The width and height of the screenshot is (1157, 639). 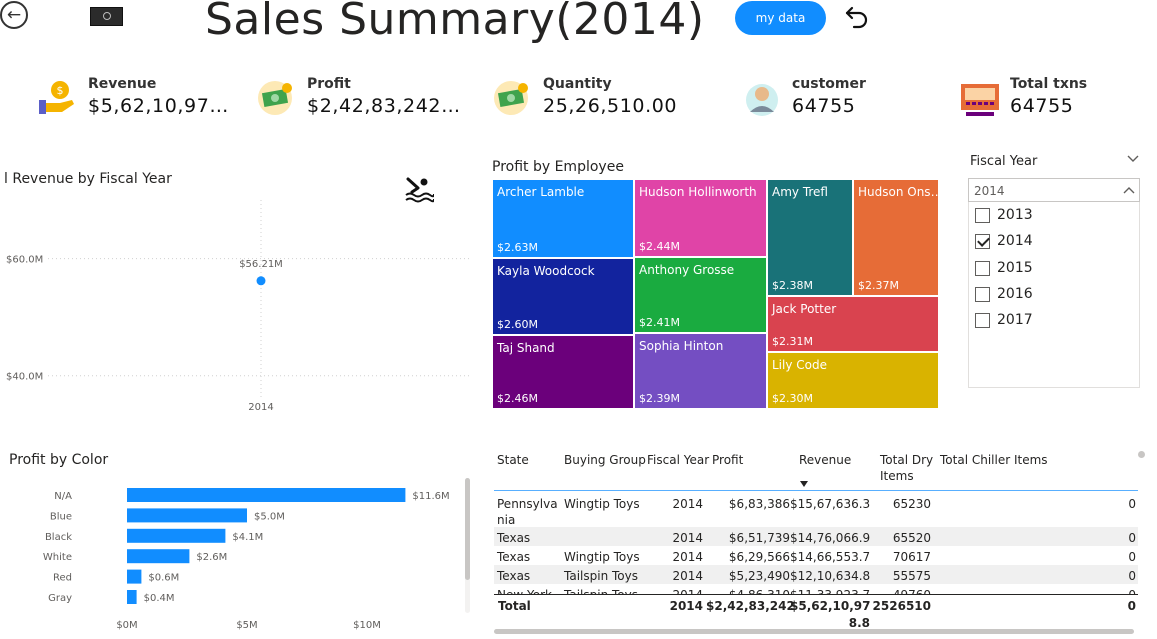 I want to click on back-button: ←, so click(x=14, y=15).